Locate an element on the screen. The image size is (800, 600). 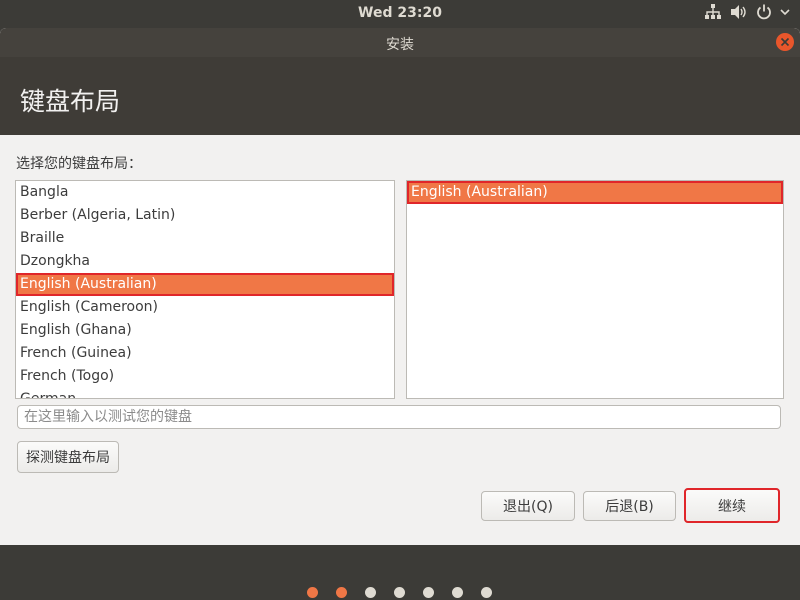
power-icon is located at coordinates (764, 12).